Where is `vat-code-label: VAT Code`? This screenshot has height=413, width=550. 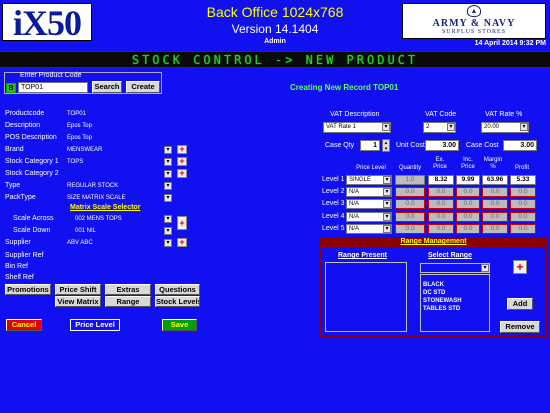 vat-code-label: VAT Code is located at coordinates (441, 114).